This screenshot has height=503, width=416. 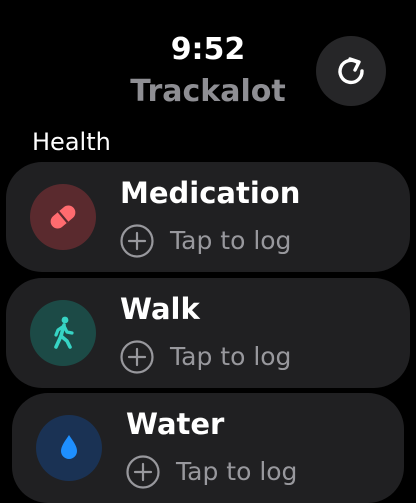 I want to click on walking-figure-icon-badge, so click(x=63, y=333).